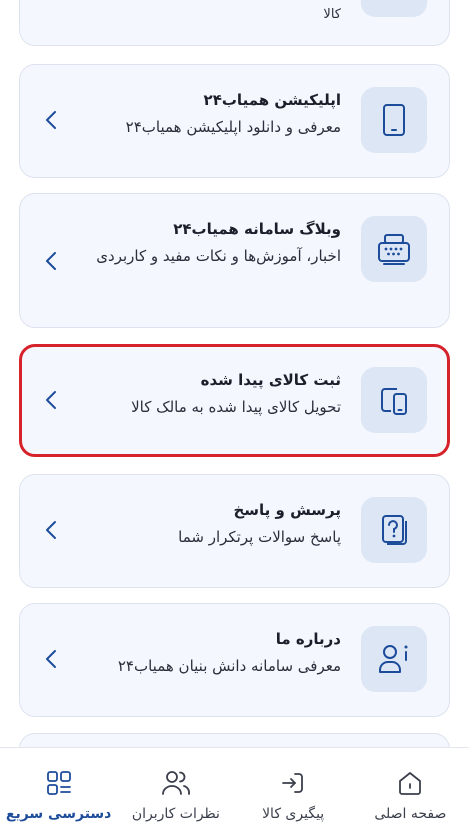  What do you see at coordinates (332, 14) in the screenshot?
I see `card-top-desc: کالا` at bounding box center [332, 14].